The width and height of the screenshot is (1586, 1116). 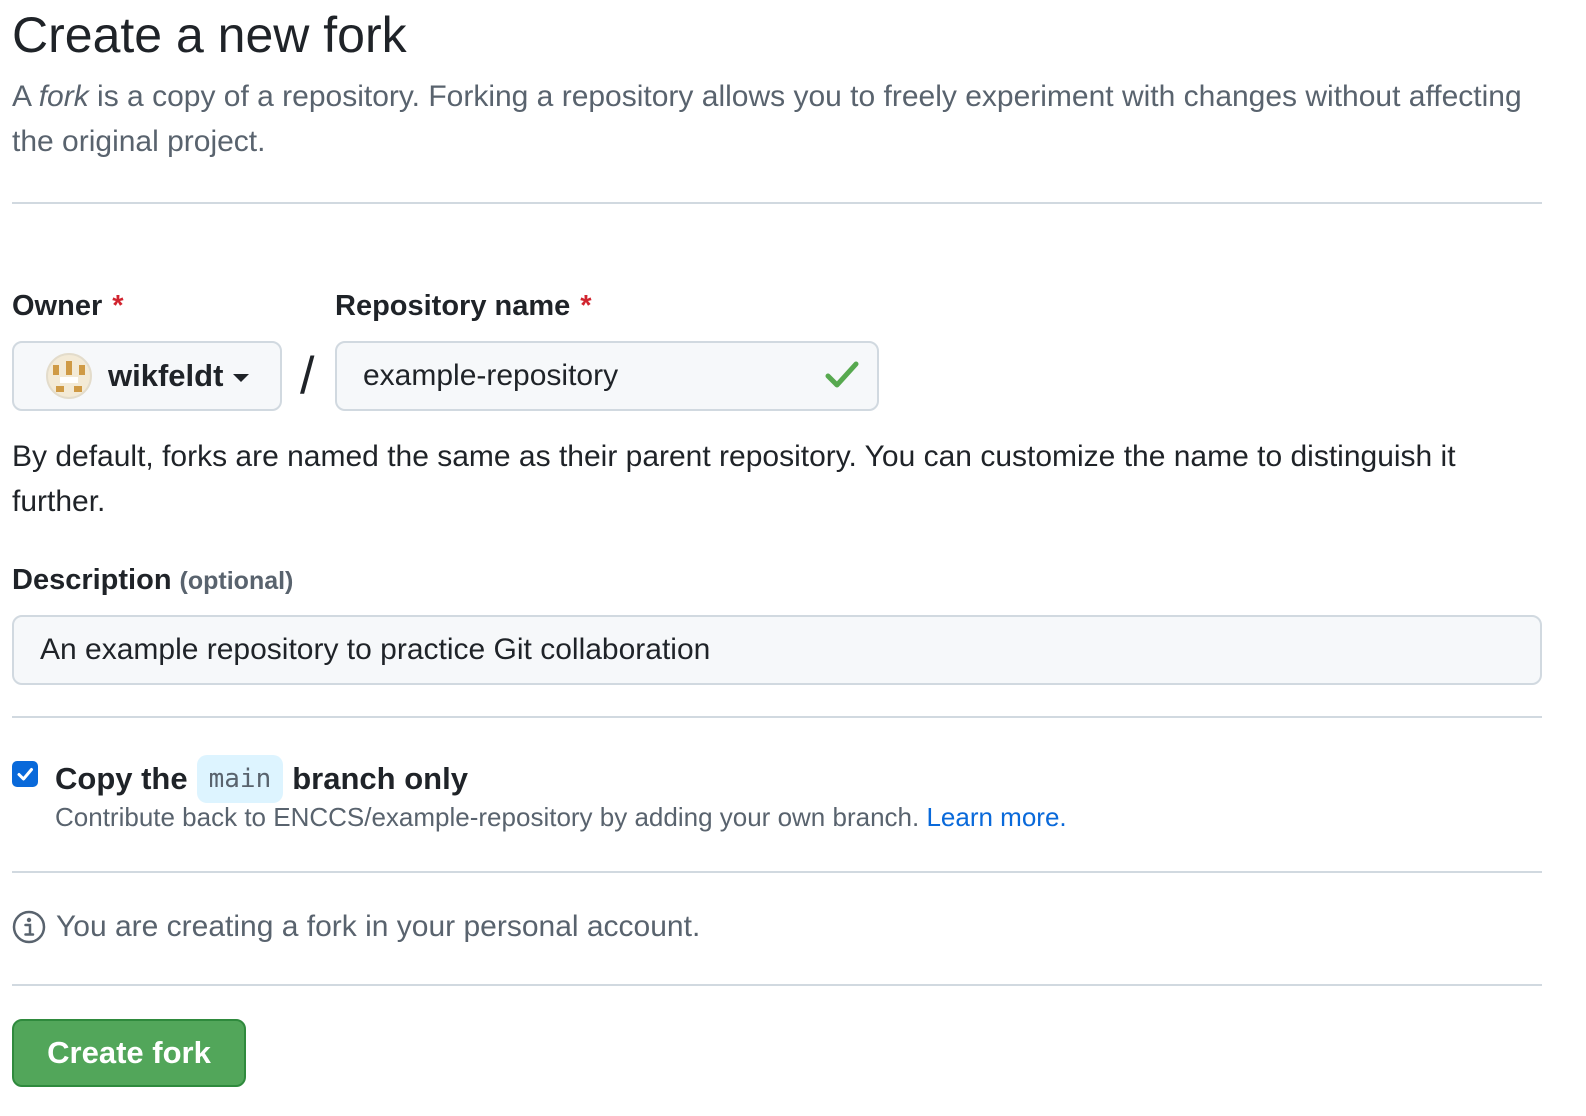 I want to click on optional-tag: (optional), so click(x=236, y=581).